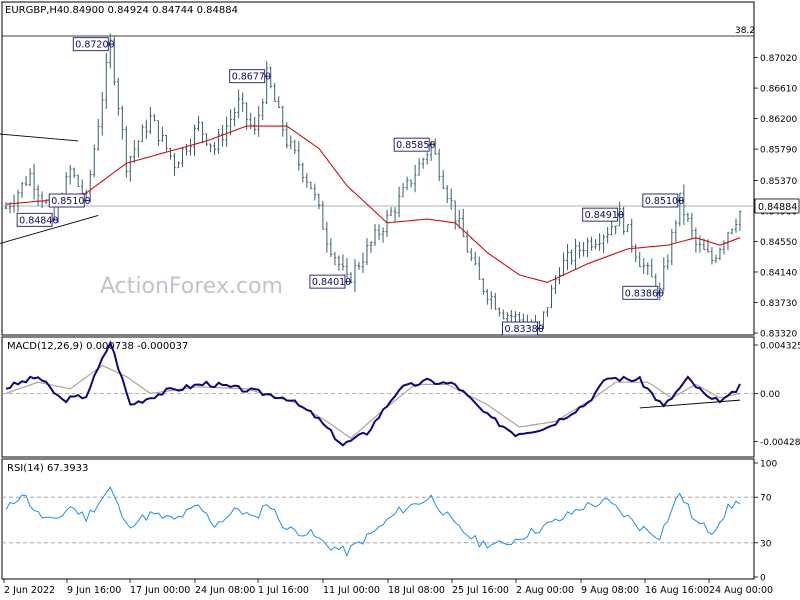  Describe the element at coordinates (480, 590) in the screenshot. I see `x-tick-label: 25 Jul 16:00` at that location.